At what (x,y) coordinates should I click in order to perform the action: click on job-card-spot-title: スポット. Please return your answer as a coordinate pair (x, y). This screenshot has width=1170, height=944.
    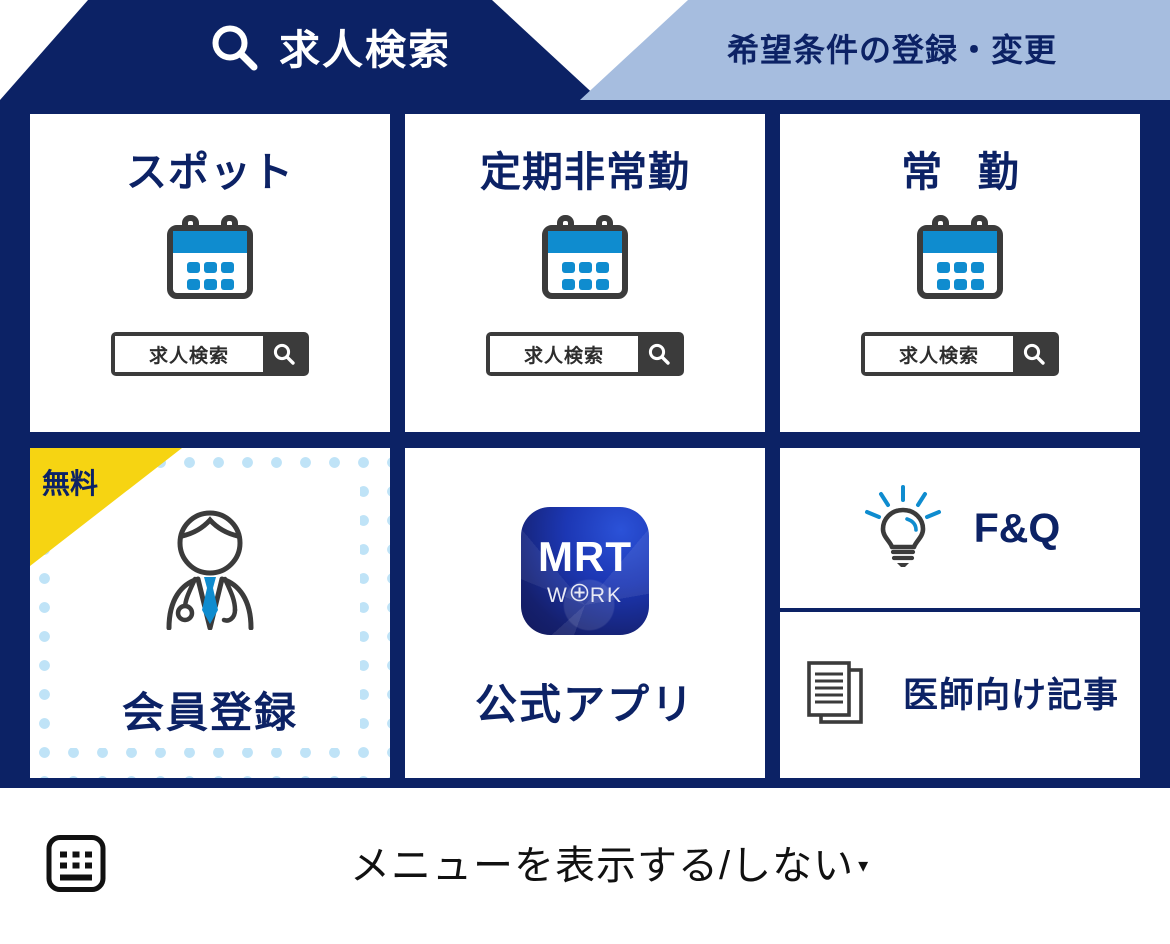
    Looking at the image, I should click on (210, 172).